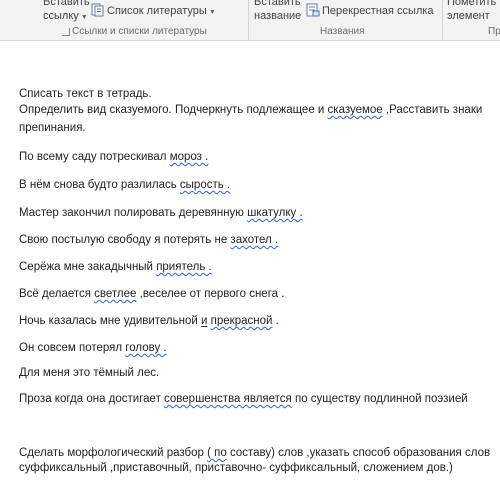 This screenshot has width=500, height=497. I want to click on spellcheck-word: мороз ., so click(189, 157).